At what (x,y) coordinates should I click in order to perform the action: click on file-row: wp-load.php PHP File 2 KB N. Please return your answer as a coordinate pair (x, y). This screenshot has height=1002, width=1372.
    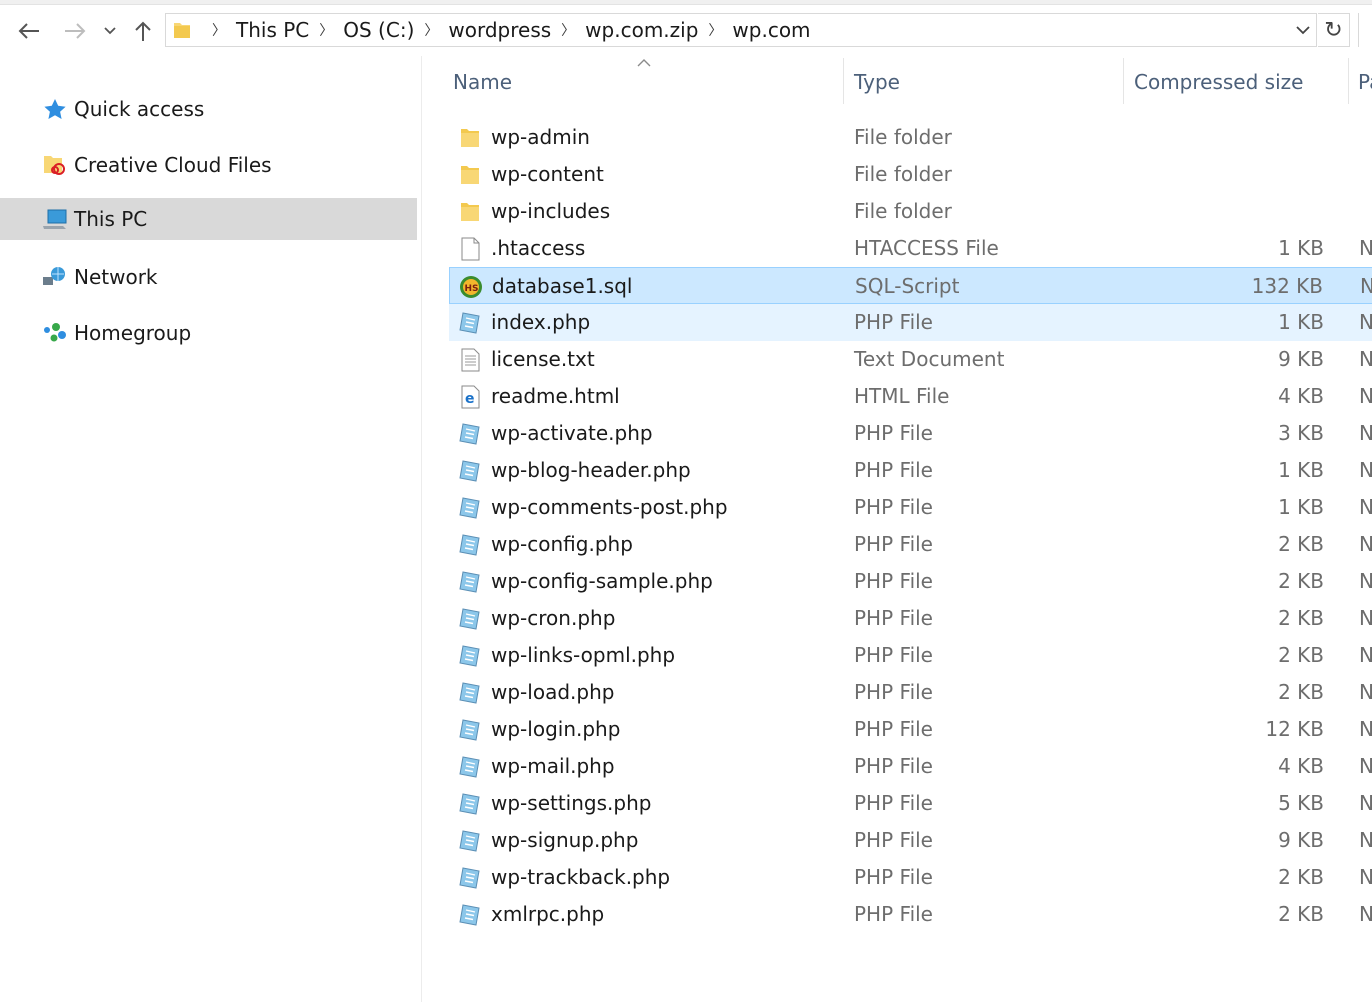
    Looking at the image, I should click on (910, 692).